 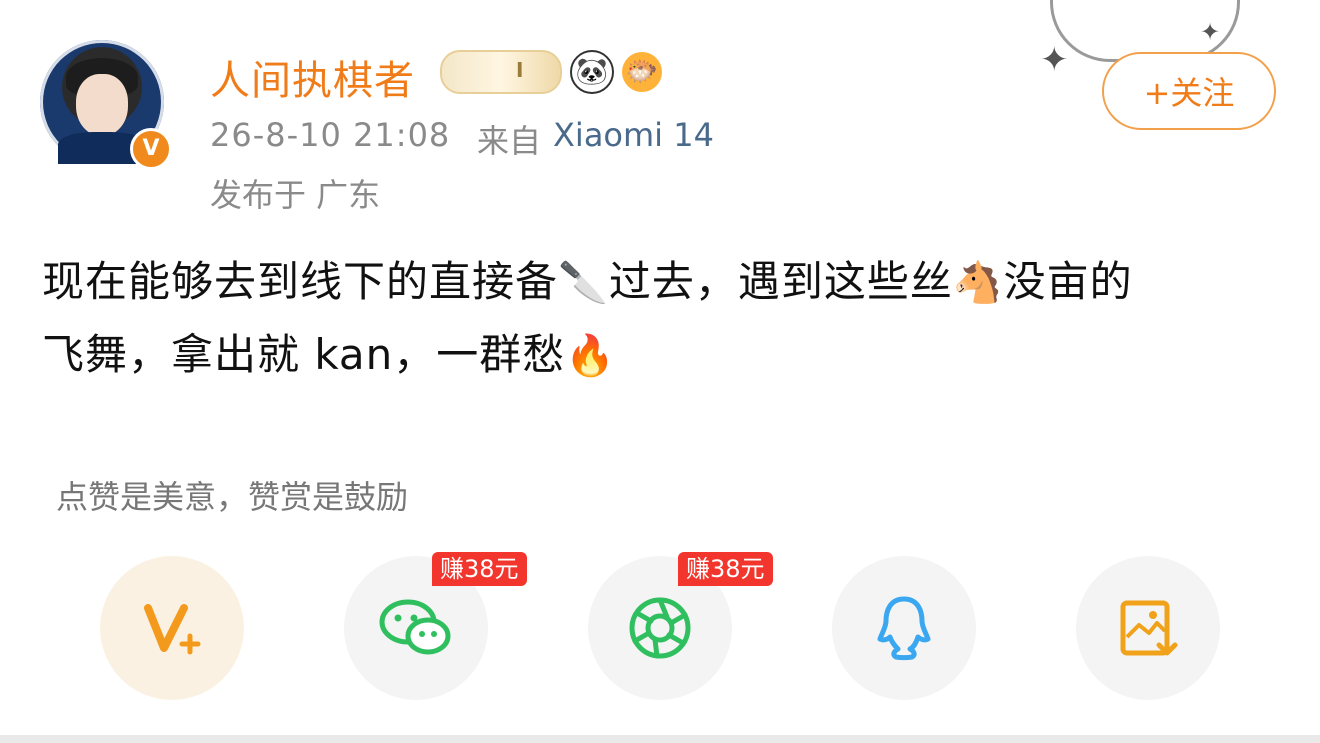 What do you see at coordinates (232, 497) in the screenshot?
I see `reward-hint: 点赞是美意，赞赏是鼓励` at bounding box center [232, 497].